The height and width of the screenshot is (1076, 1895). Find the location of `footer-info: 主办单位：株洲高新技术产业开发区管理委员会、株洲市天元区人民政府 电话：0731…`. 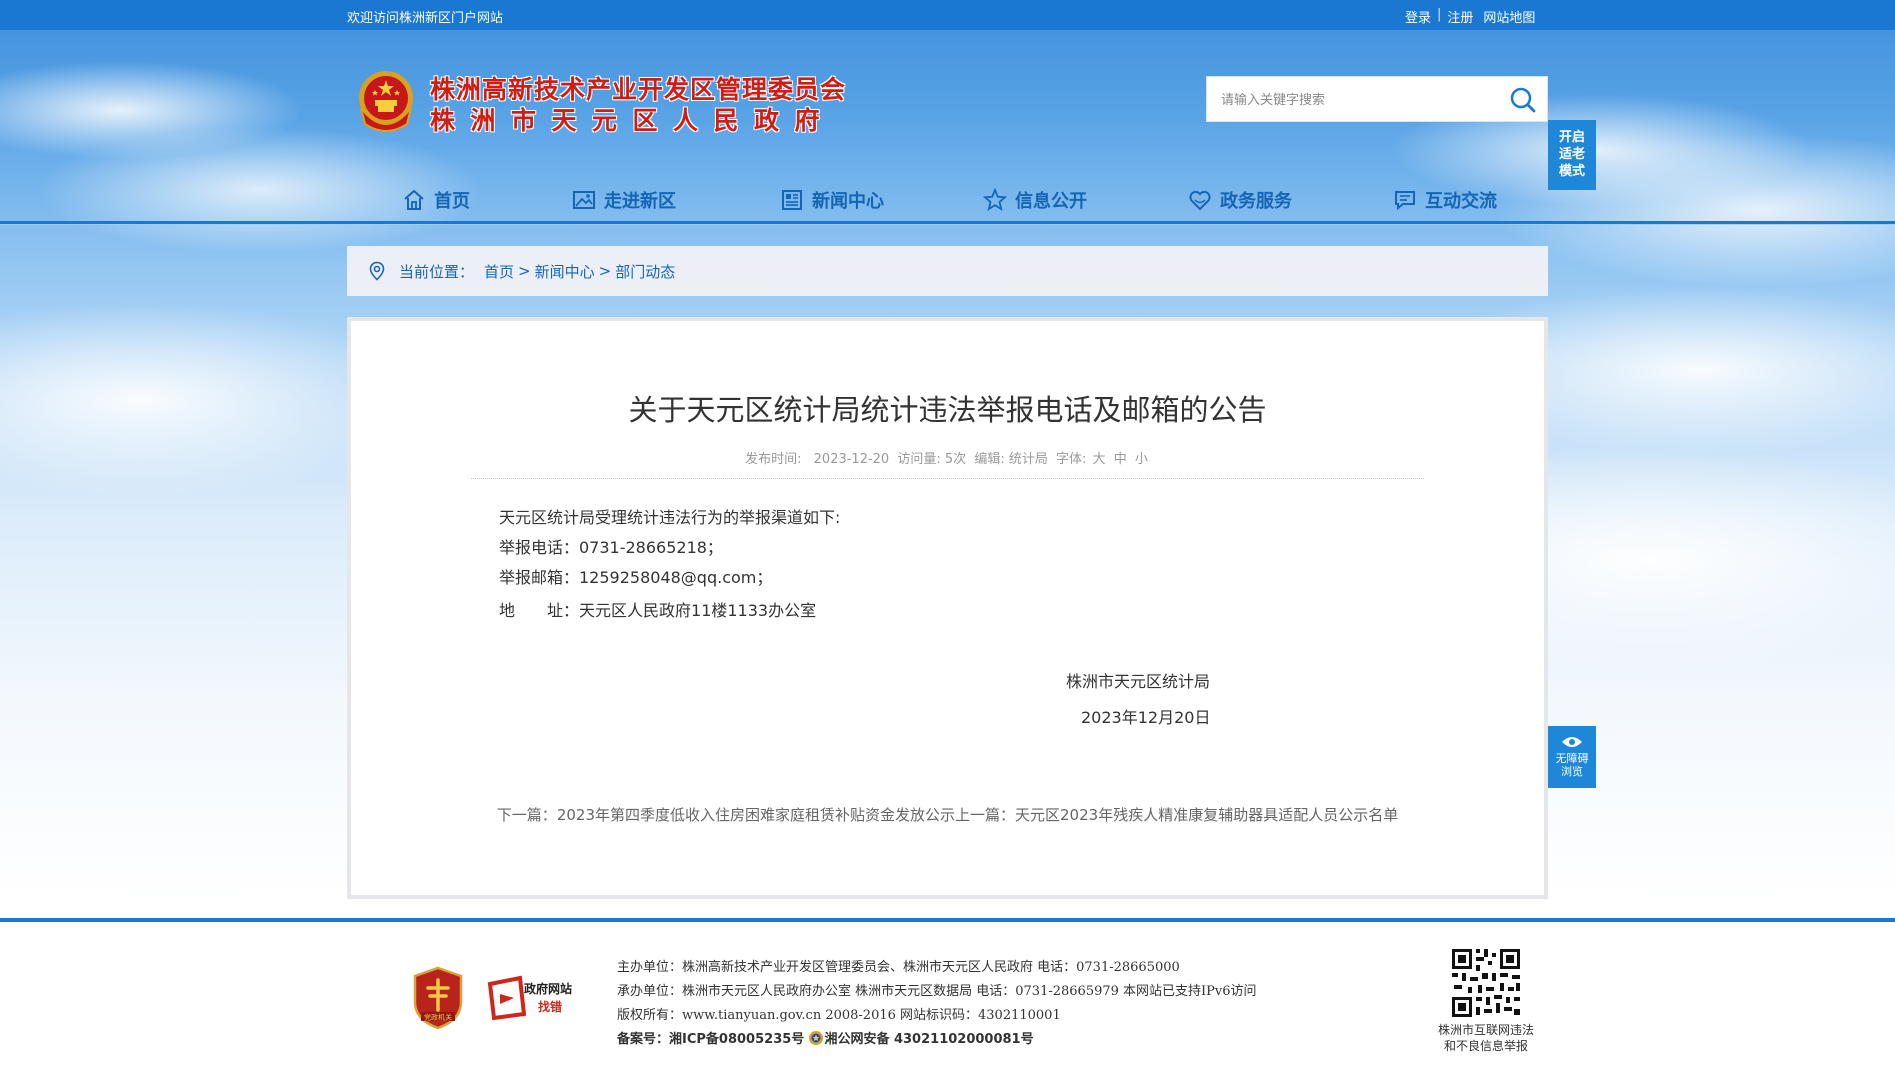

footer-info: 主办单位：株洲高新技术产业开发区管理委员会、株洲市天元区人民政府 电话：0731… is located at coordinates (937, 1004).